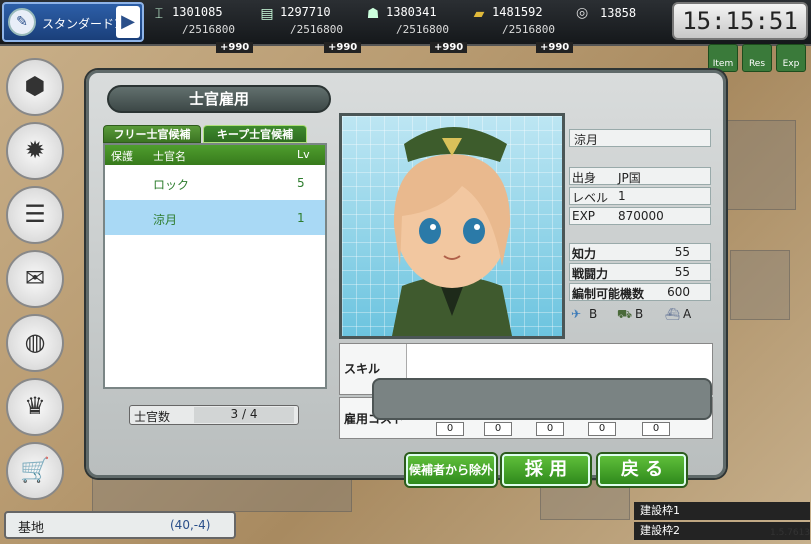 Image resolution: width=811 pixels, height=544 pixels. Describe the element at coordinates (629, 178) in the screenshot. I see `origin-value: JP国` at that location.